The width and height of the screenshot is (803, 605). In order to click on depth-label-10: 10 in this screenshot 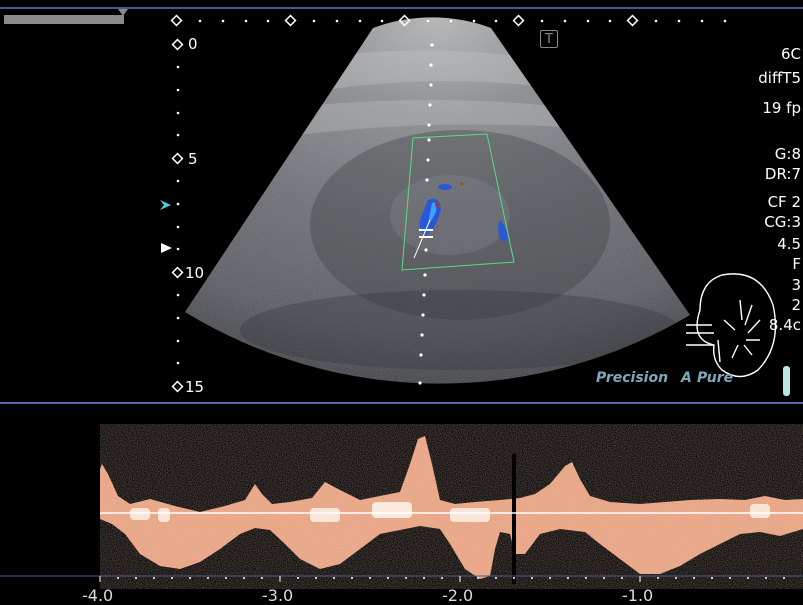, I will do `click(195, 273)`.